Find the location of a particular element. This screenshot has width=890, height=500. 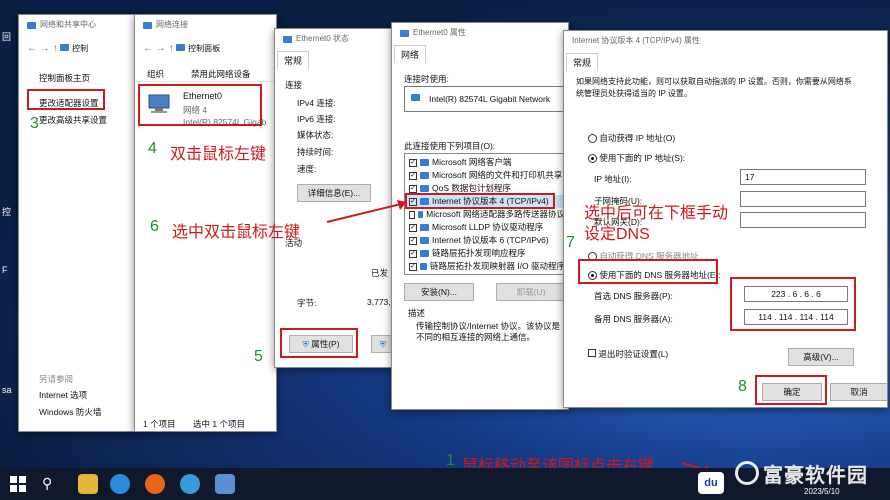

default-gateway-input is located at coordinates (803, 220).